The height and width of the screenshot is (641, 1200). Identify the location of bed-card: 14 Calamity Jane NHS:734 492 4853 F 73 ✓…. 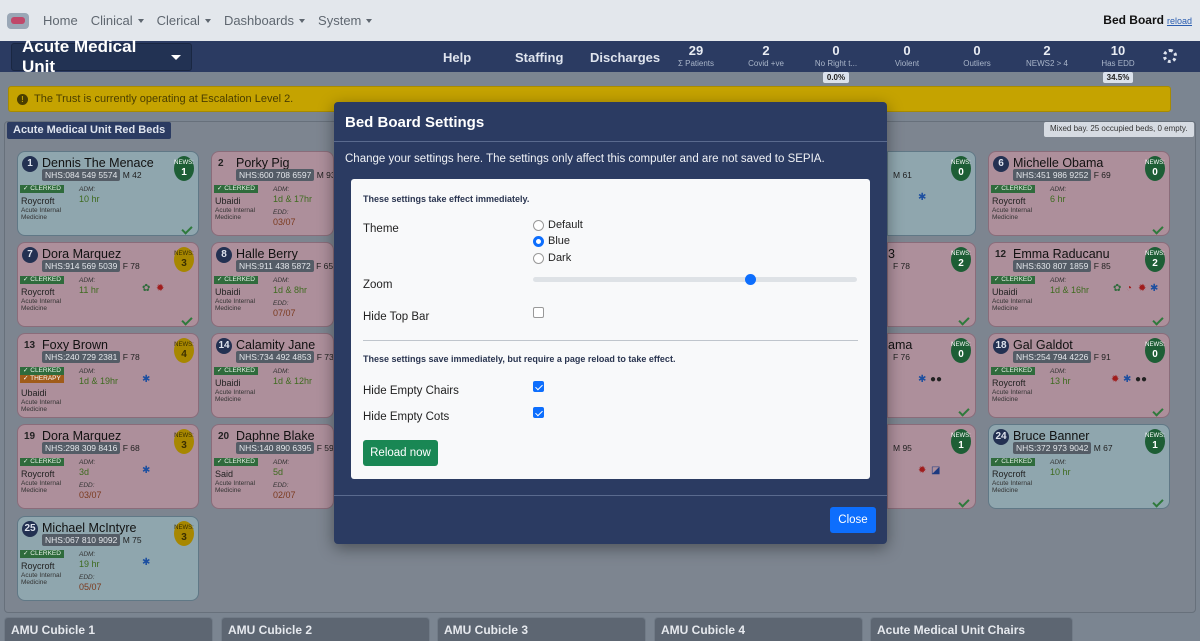
(272, 375).